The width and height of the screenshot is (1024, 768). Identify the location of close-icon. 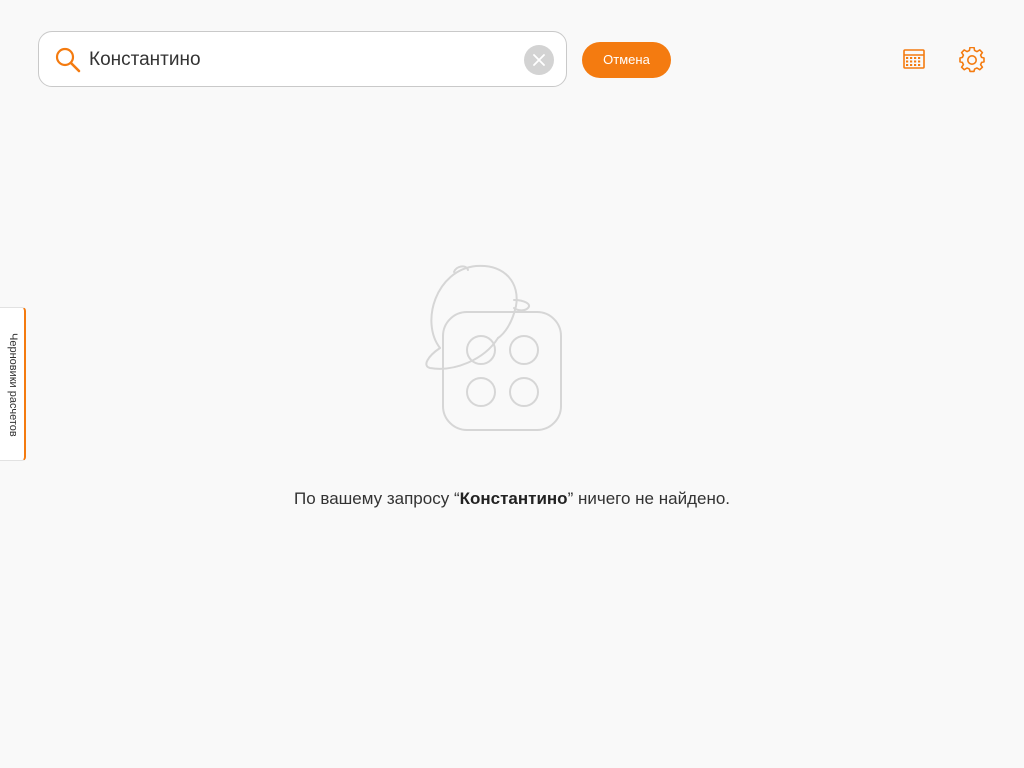
(539, 60).